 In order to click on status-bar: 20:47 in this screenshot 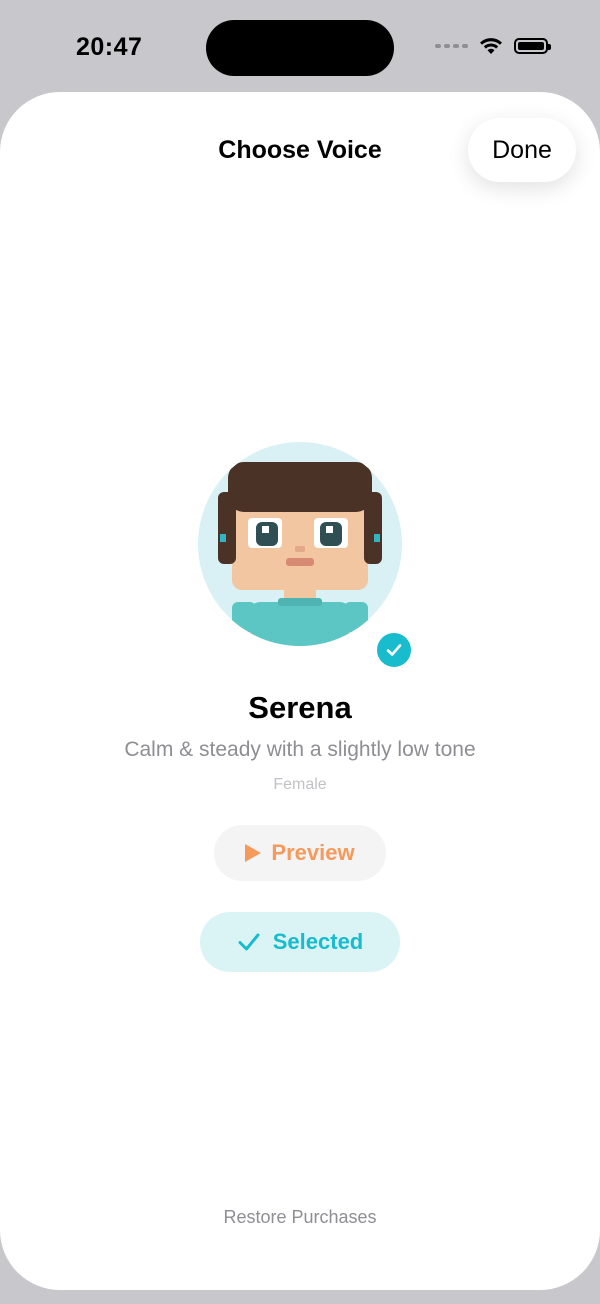, I will do `click(300, 46)`.